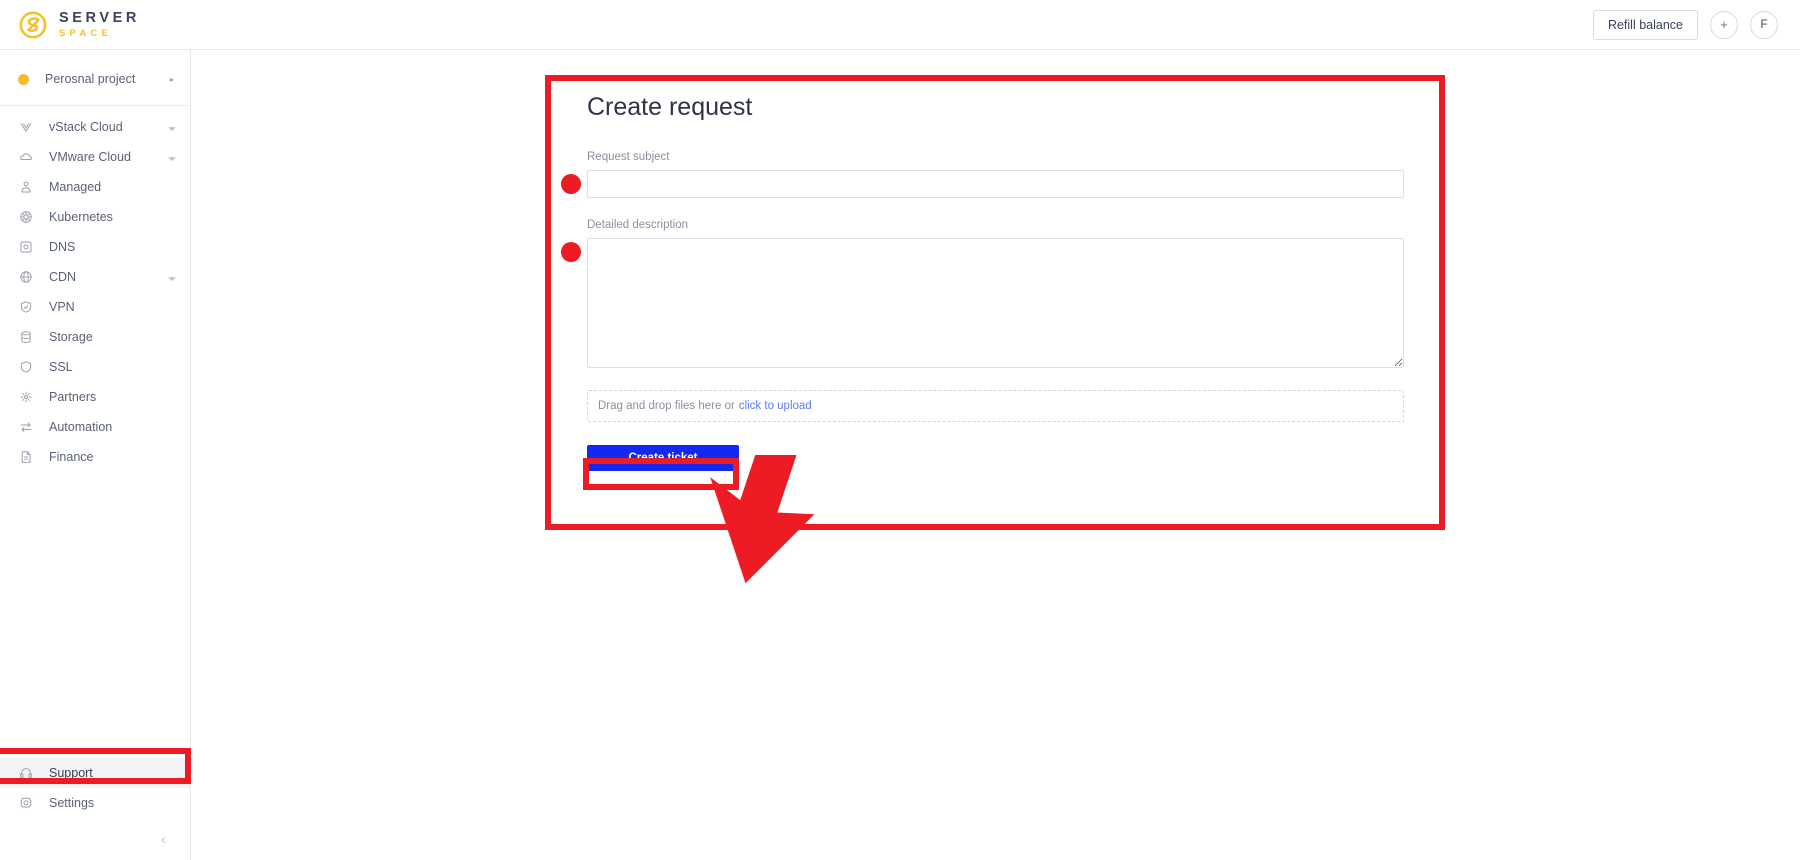 The height and width of the screenshot is (860, 1800). Describe the element at coordinates (95, 277) in the screenshot. I see `sidebar-item-cdn: CDN ◢` at that location.